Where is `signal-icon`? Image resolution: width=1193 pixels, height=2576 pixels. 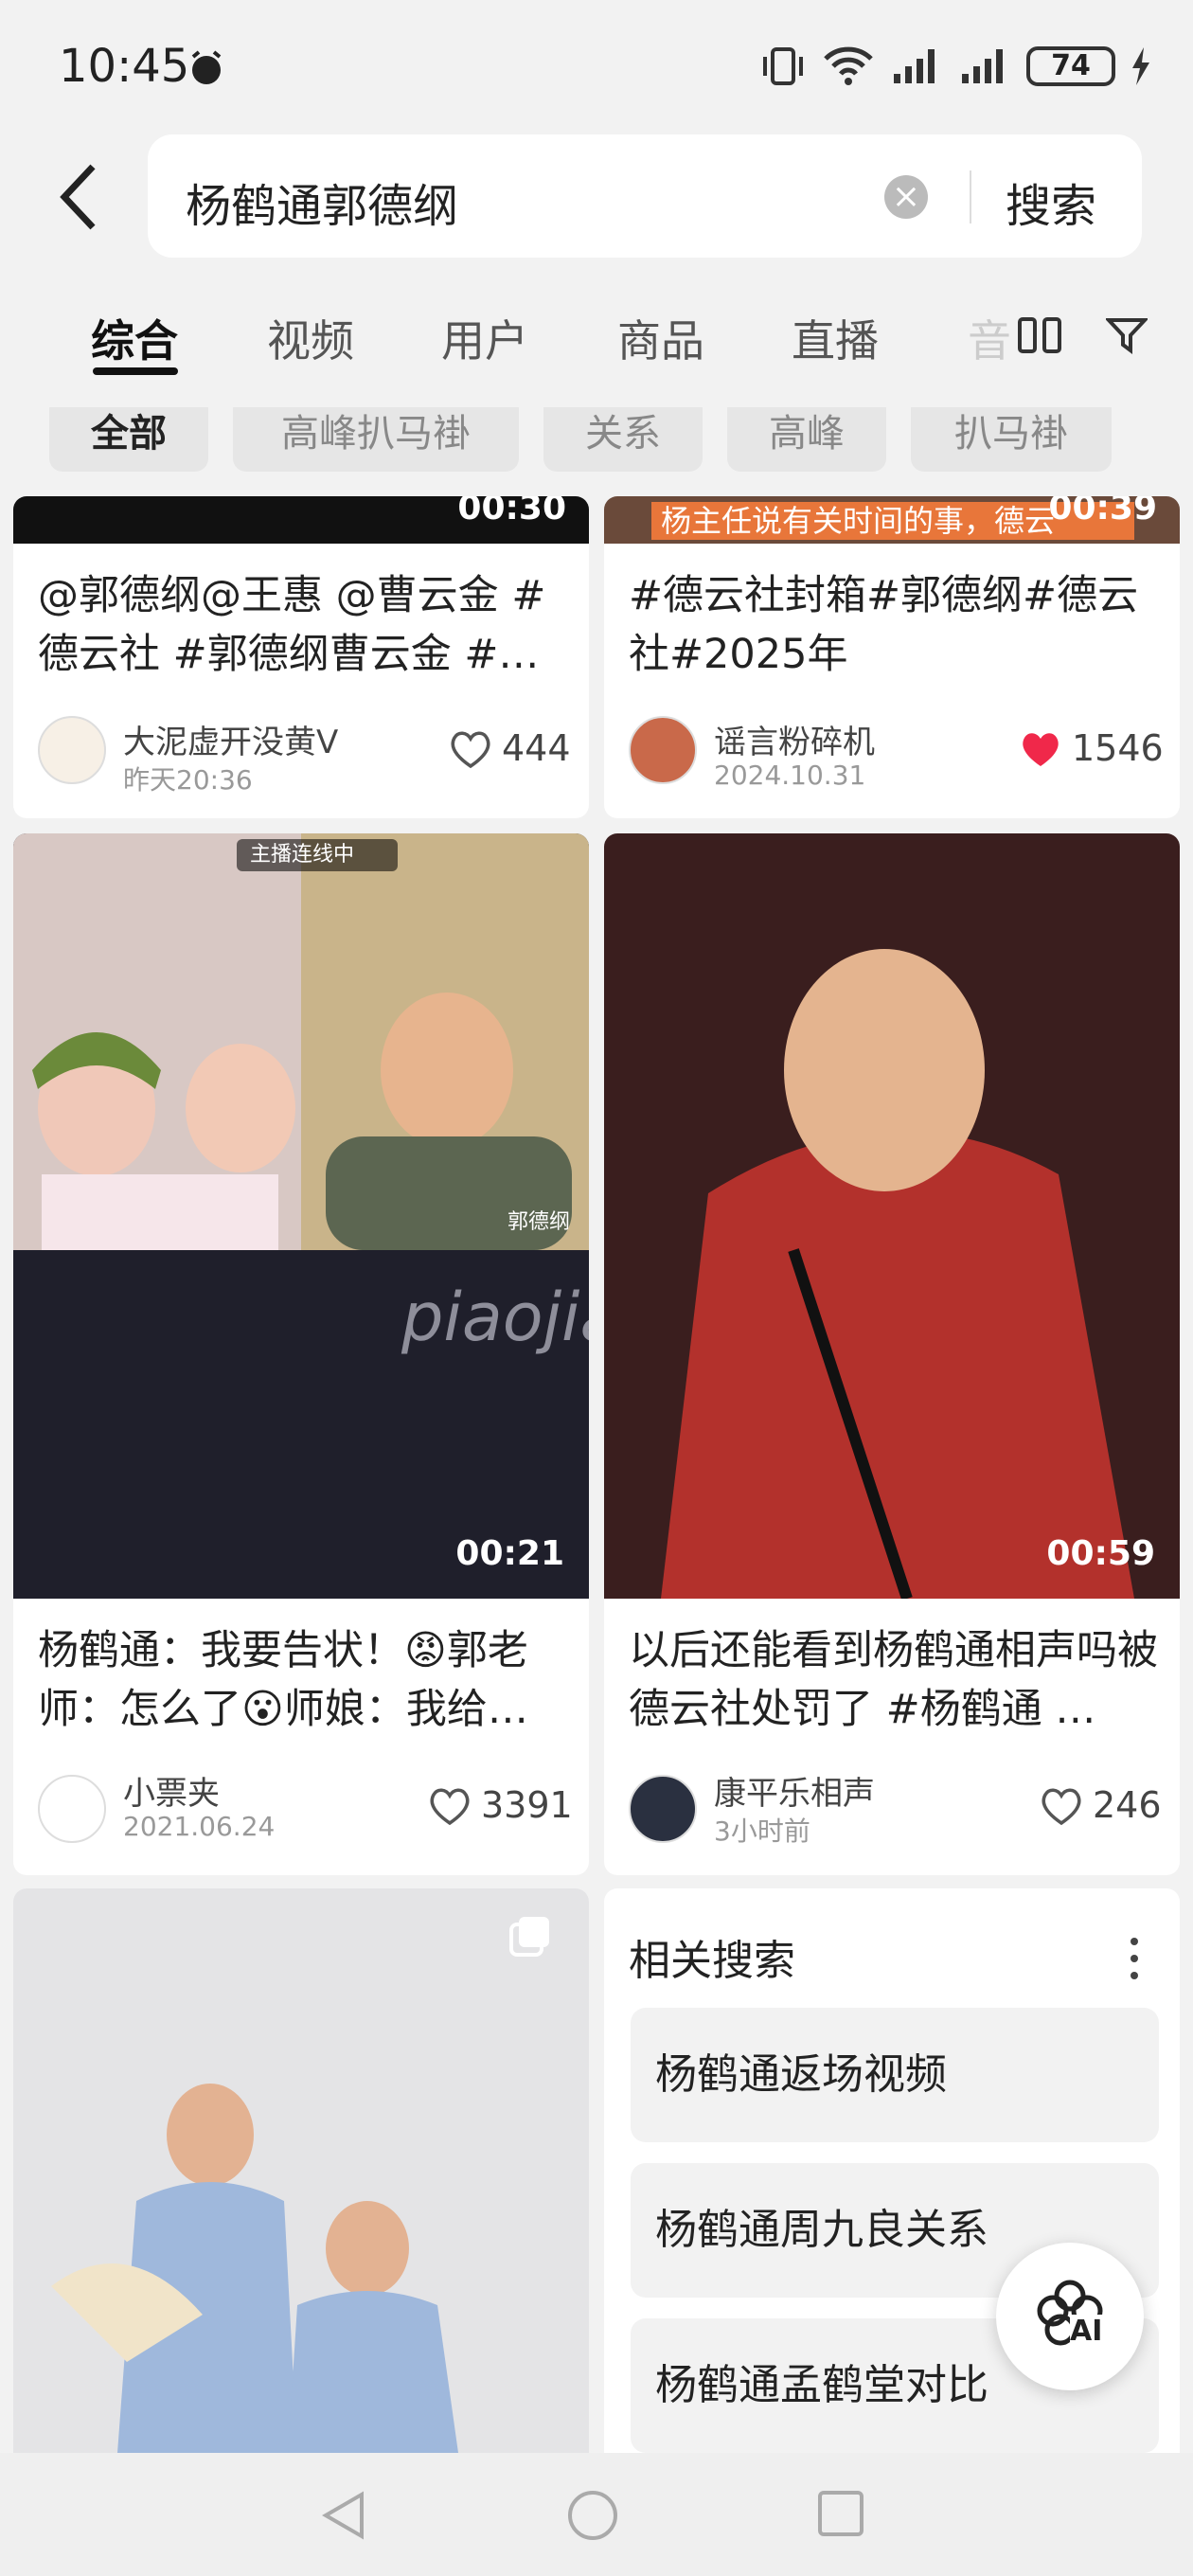
signal-icon is located at coordinates (914, 66).